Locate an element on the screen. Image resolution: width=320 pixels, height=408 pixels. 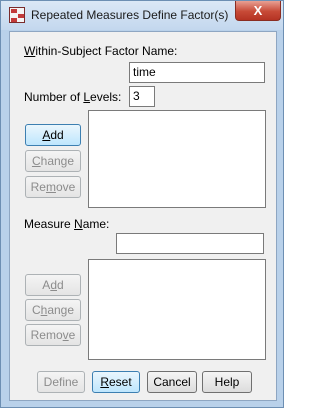
spss-app-icon is located at coordinates (17, 15).